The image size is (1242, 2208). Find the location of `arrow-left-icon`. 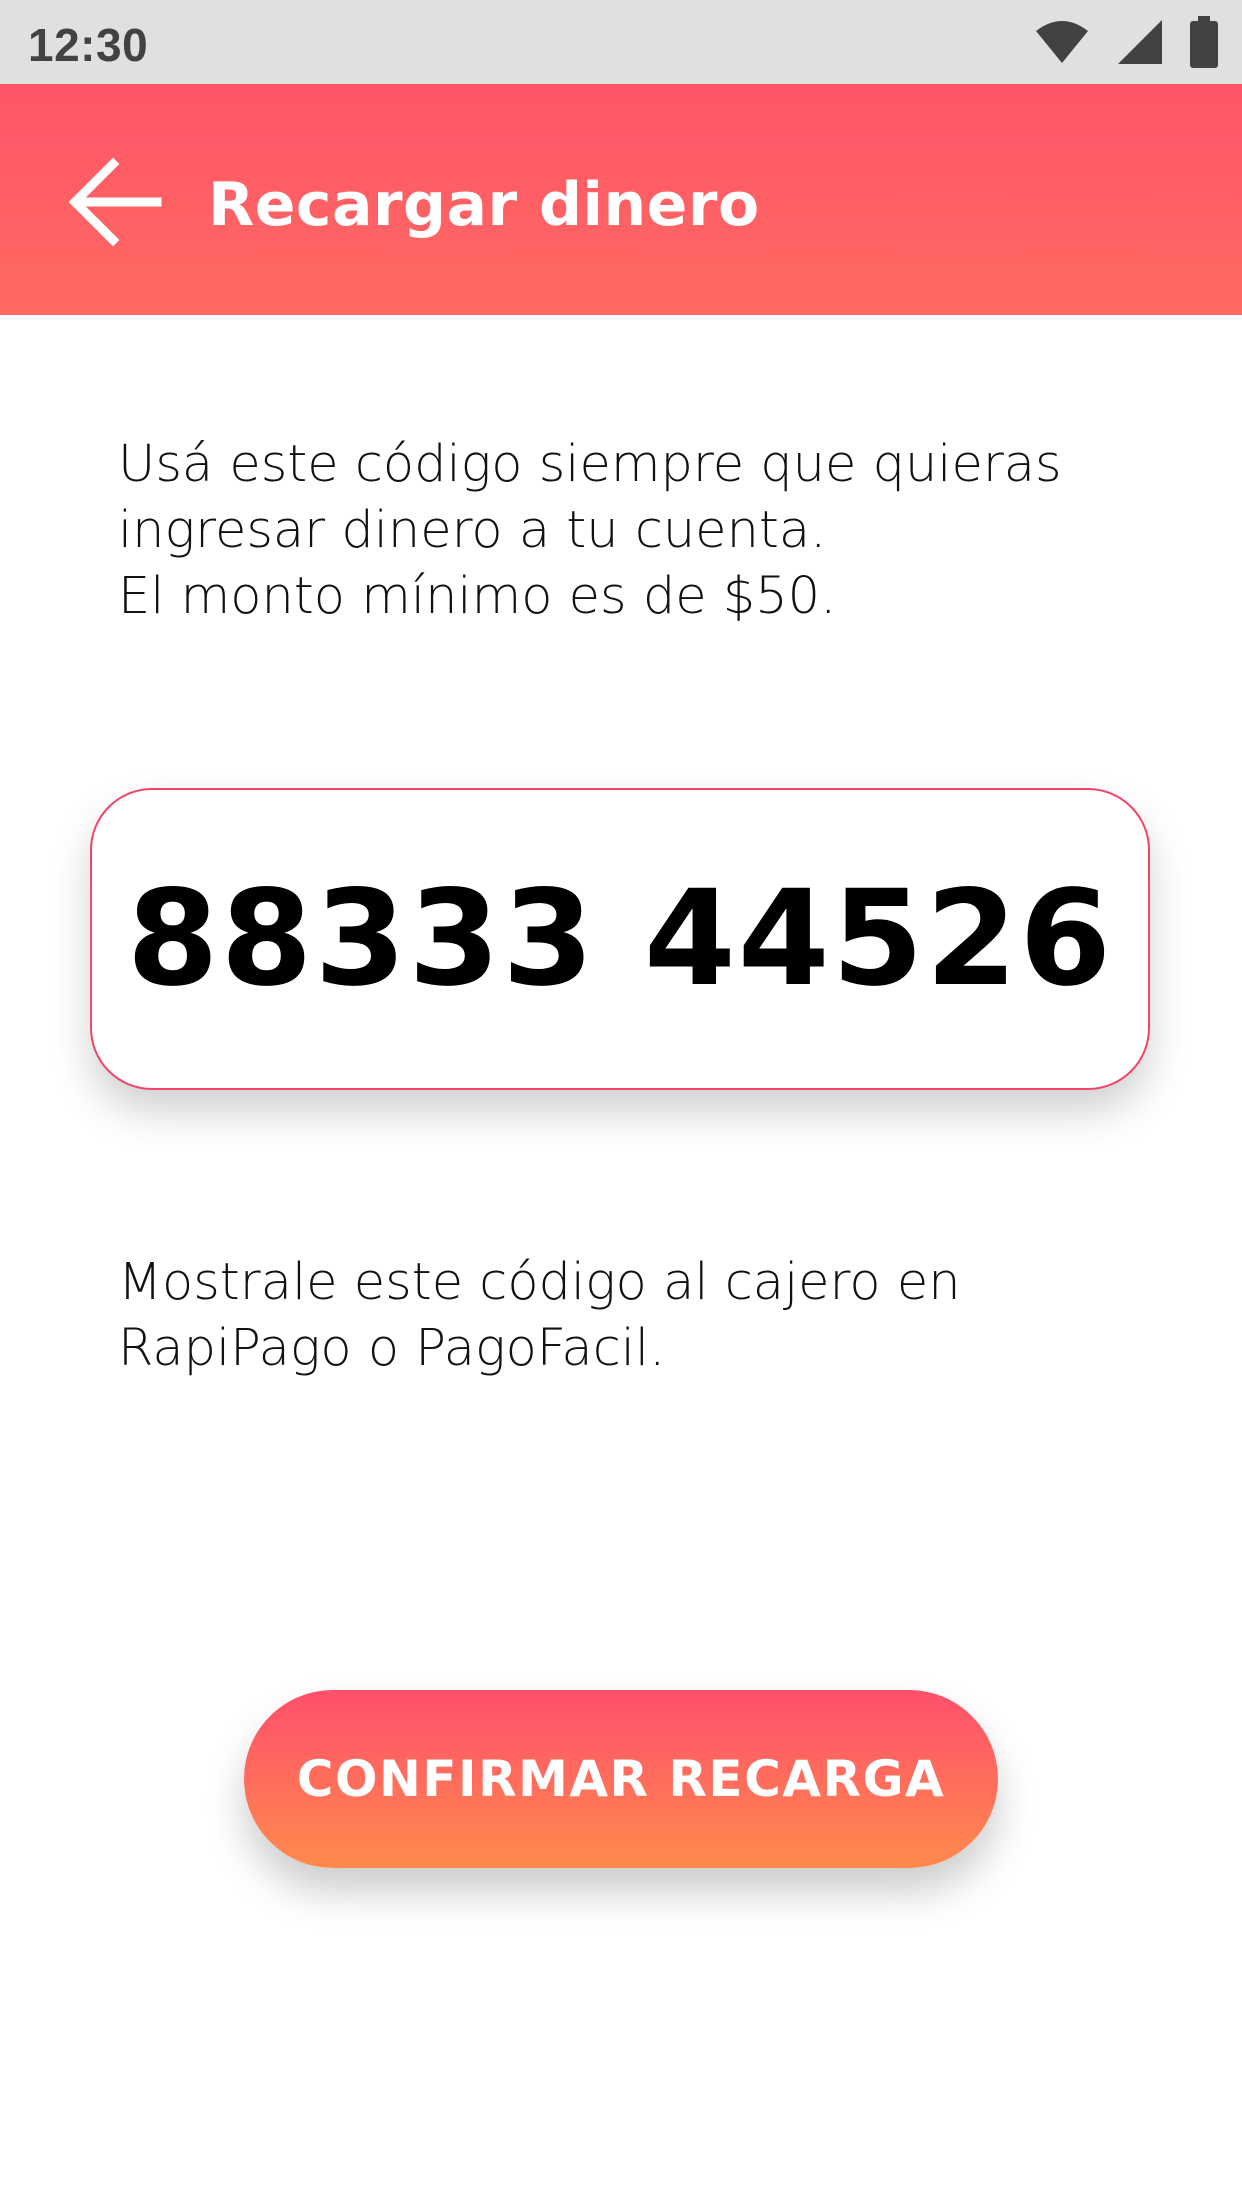

arrow-left-icon is located at coordinates (115, 204).